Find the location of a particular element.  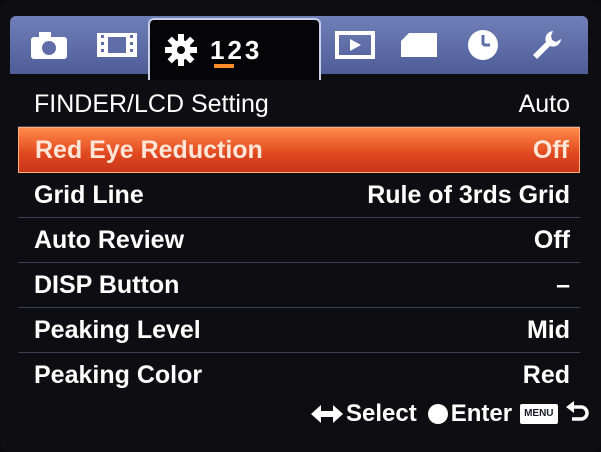

tab-playback is located at coordinates (355, 45).